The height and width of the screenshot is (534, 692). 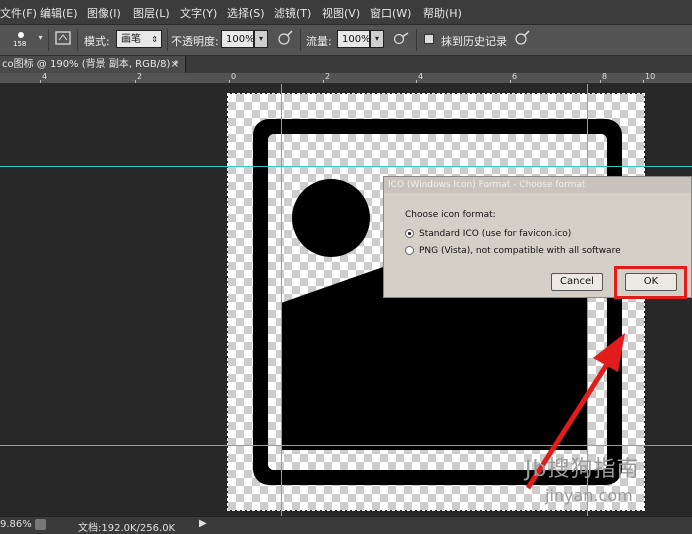 What do you see at coordinates (650, 282) in the screenshot?
I see `ok-highlight-box` at bounding box center [650, 282].